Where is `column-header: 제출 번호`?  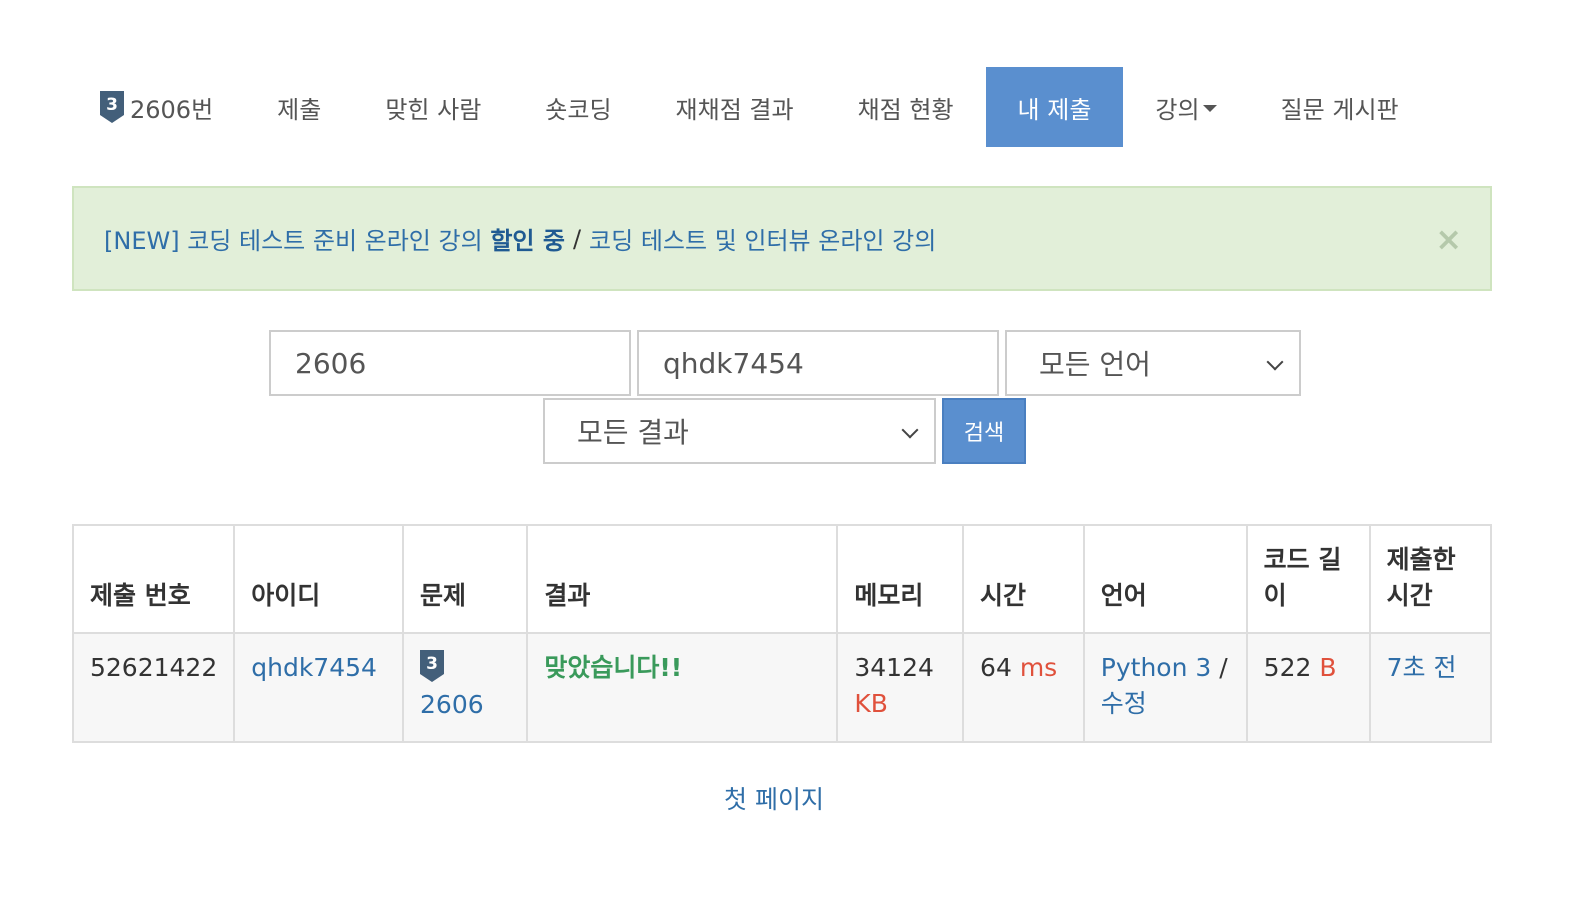
column-header: 제출 번호 is located at coordinates (153, 579).